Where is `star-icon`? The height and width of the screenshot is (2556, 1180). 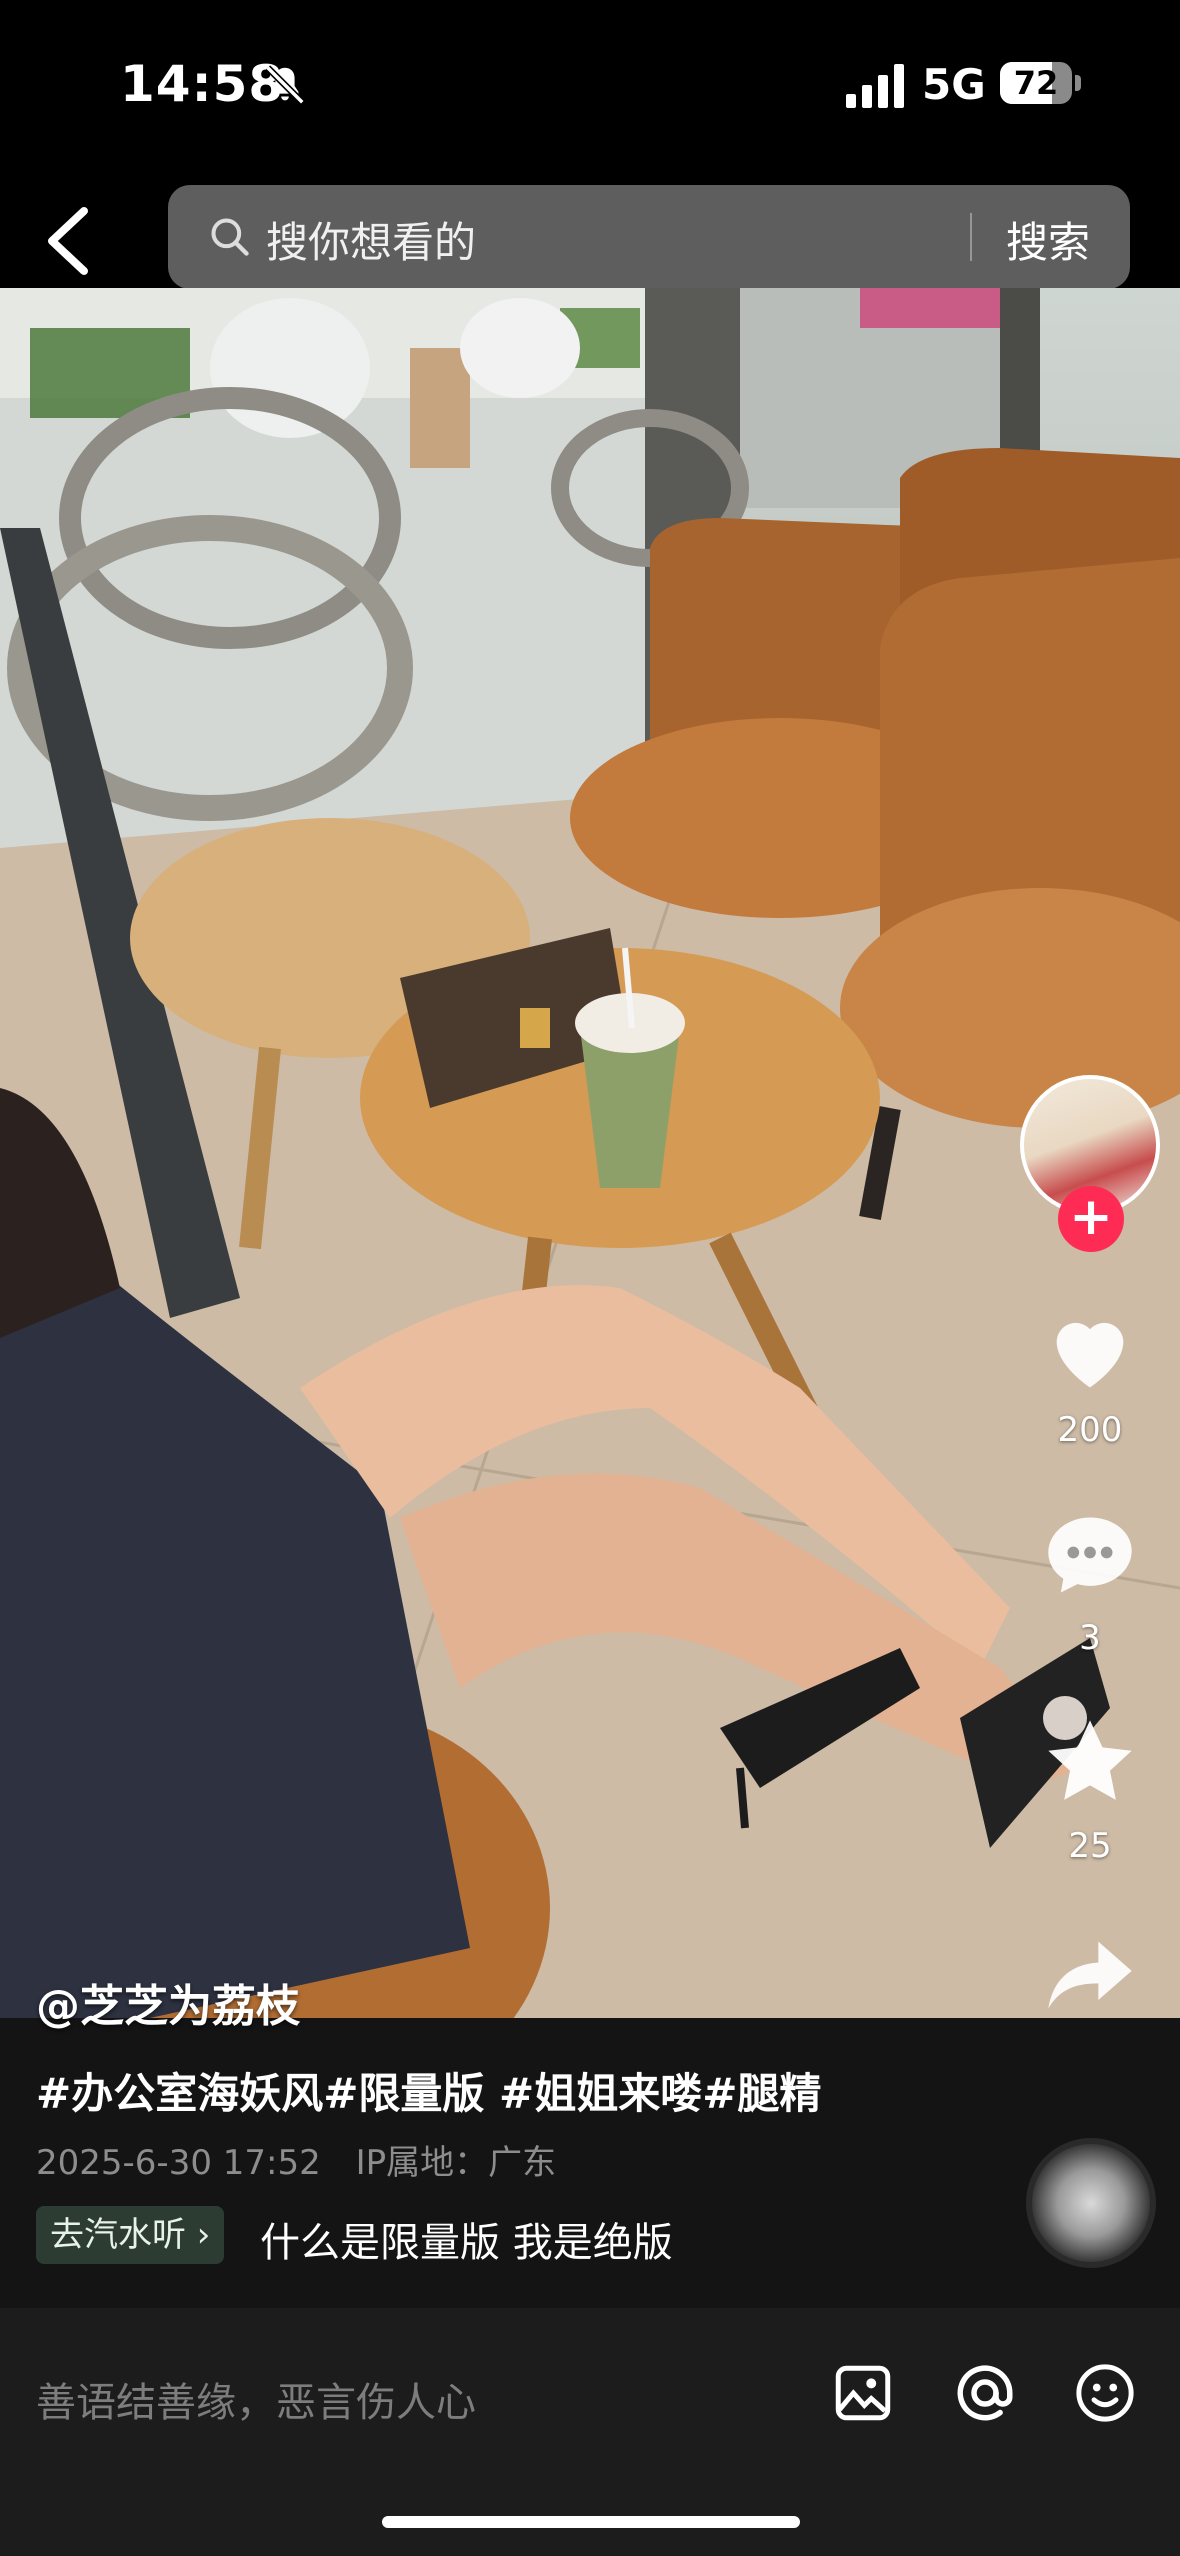
star-icon is located at coordinates (1090, 1762).